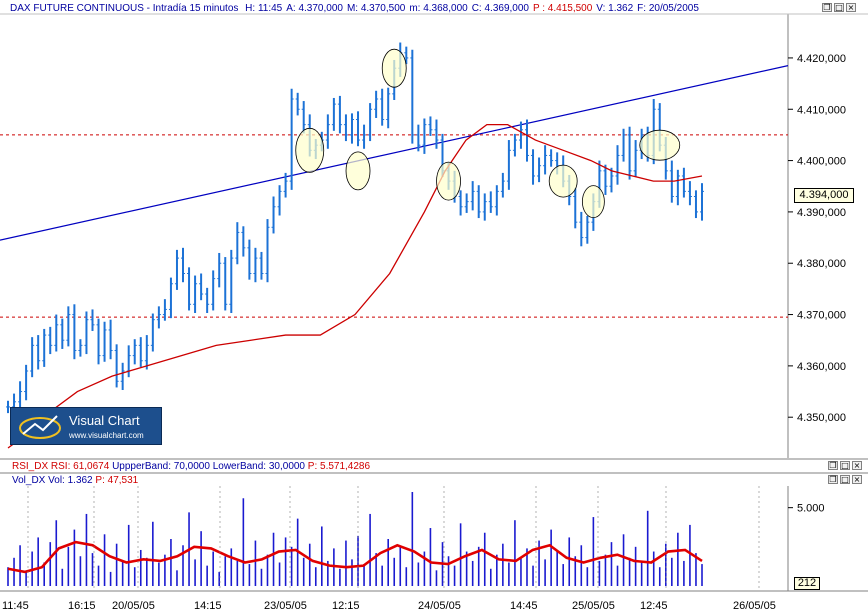 Image resolution: width=868 pixels, height=611 pixels. Describe the element at coordinates (80, 466) in the screenshot. I see `rsi-value: RSI: 61,0674` at that location.